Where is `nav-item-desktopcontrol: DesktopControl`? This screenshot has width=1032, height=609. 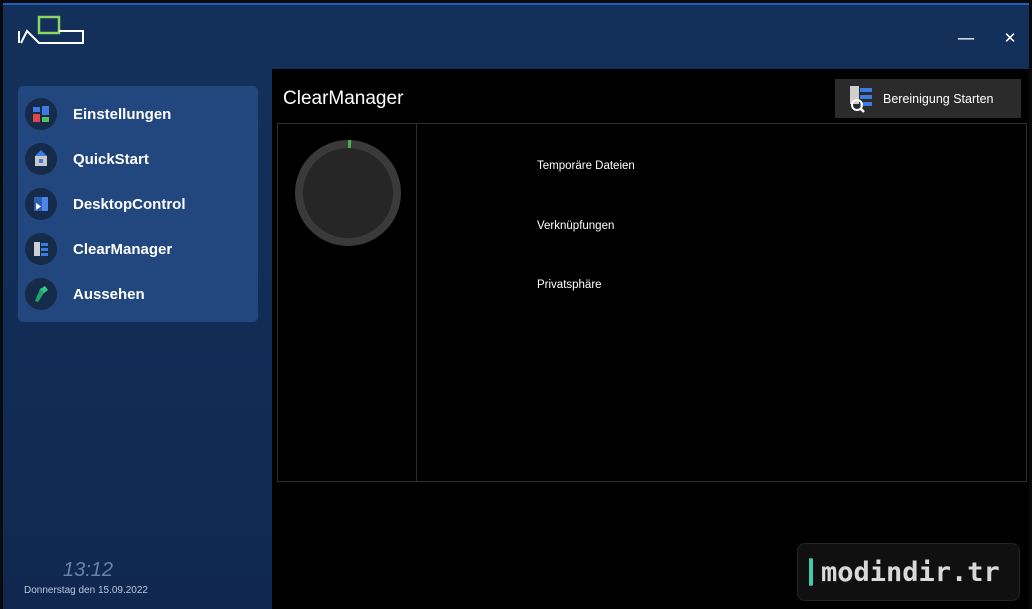 nav-item-desktopcontrol: DesktopControl is located at coordinates (138, 204).